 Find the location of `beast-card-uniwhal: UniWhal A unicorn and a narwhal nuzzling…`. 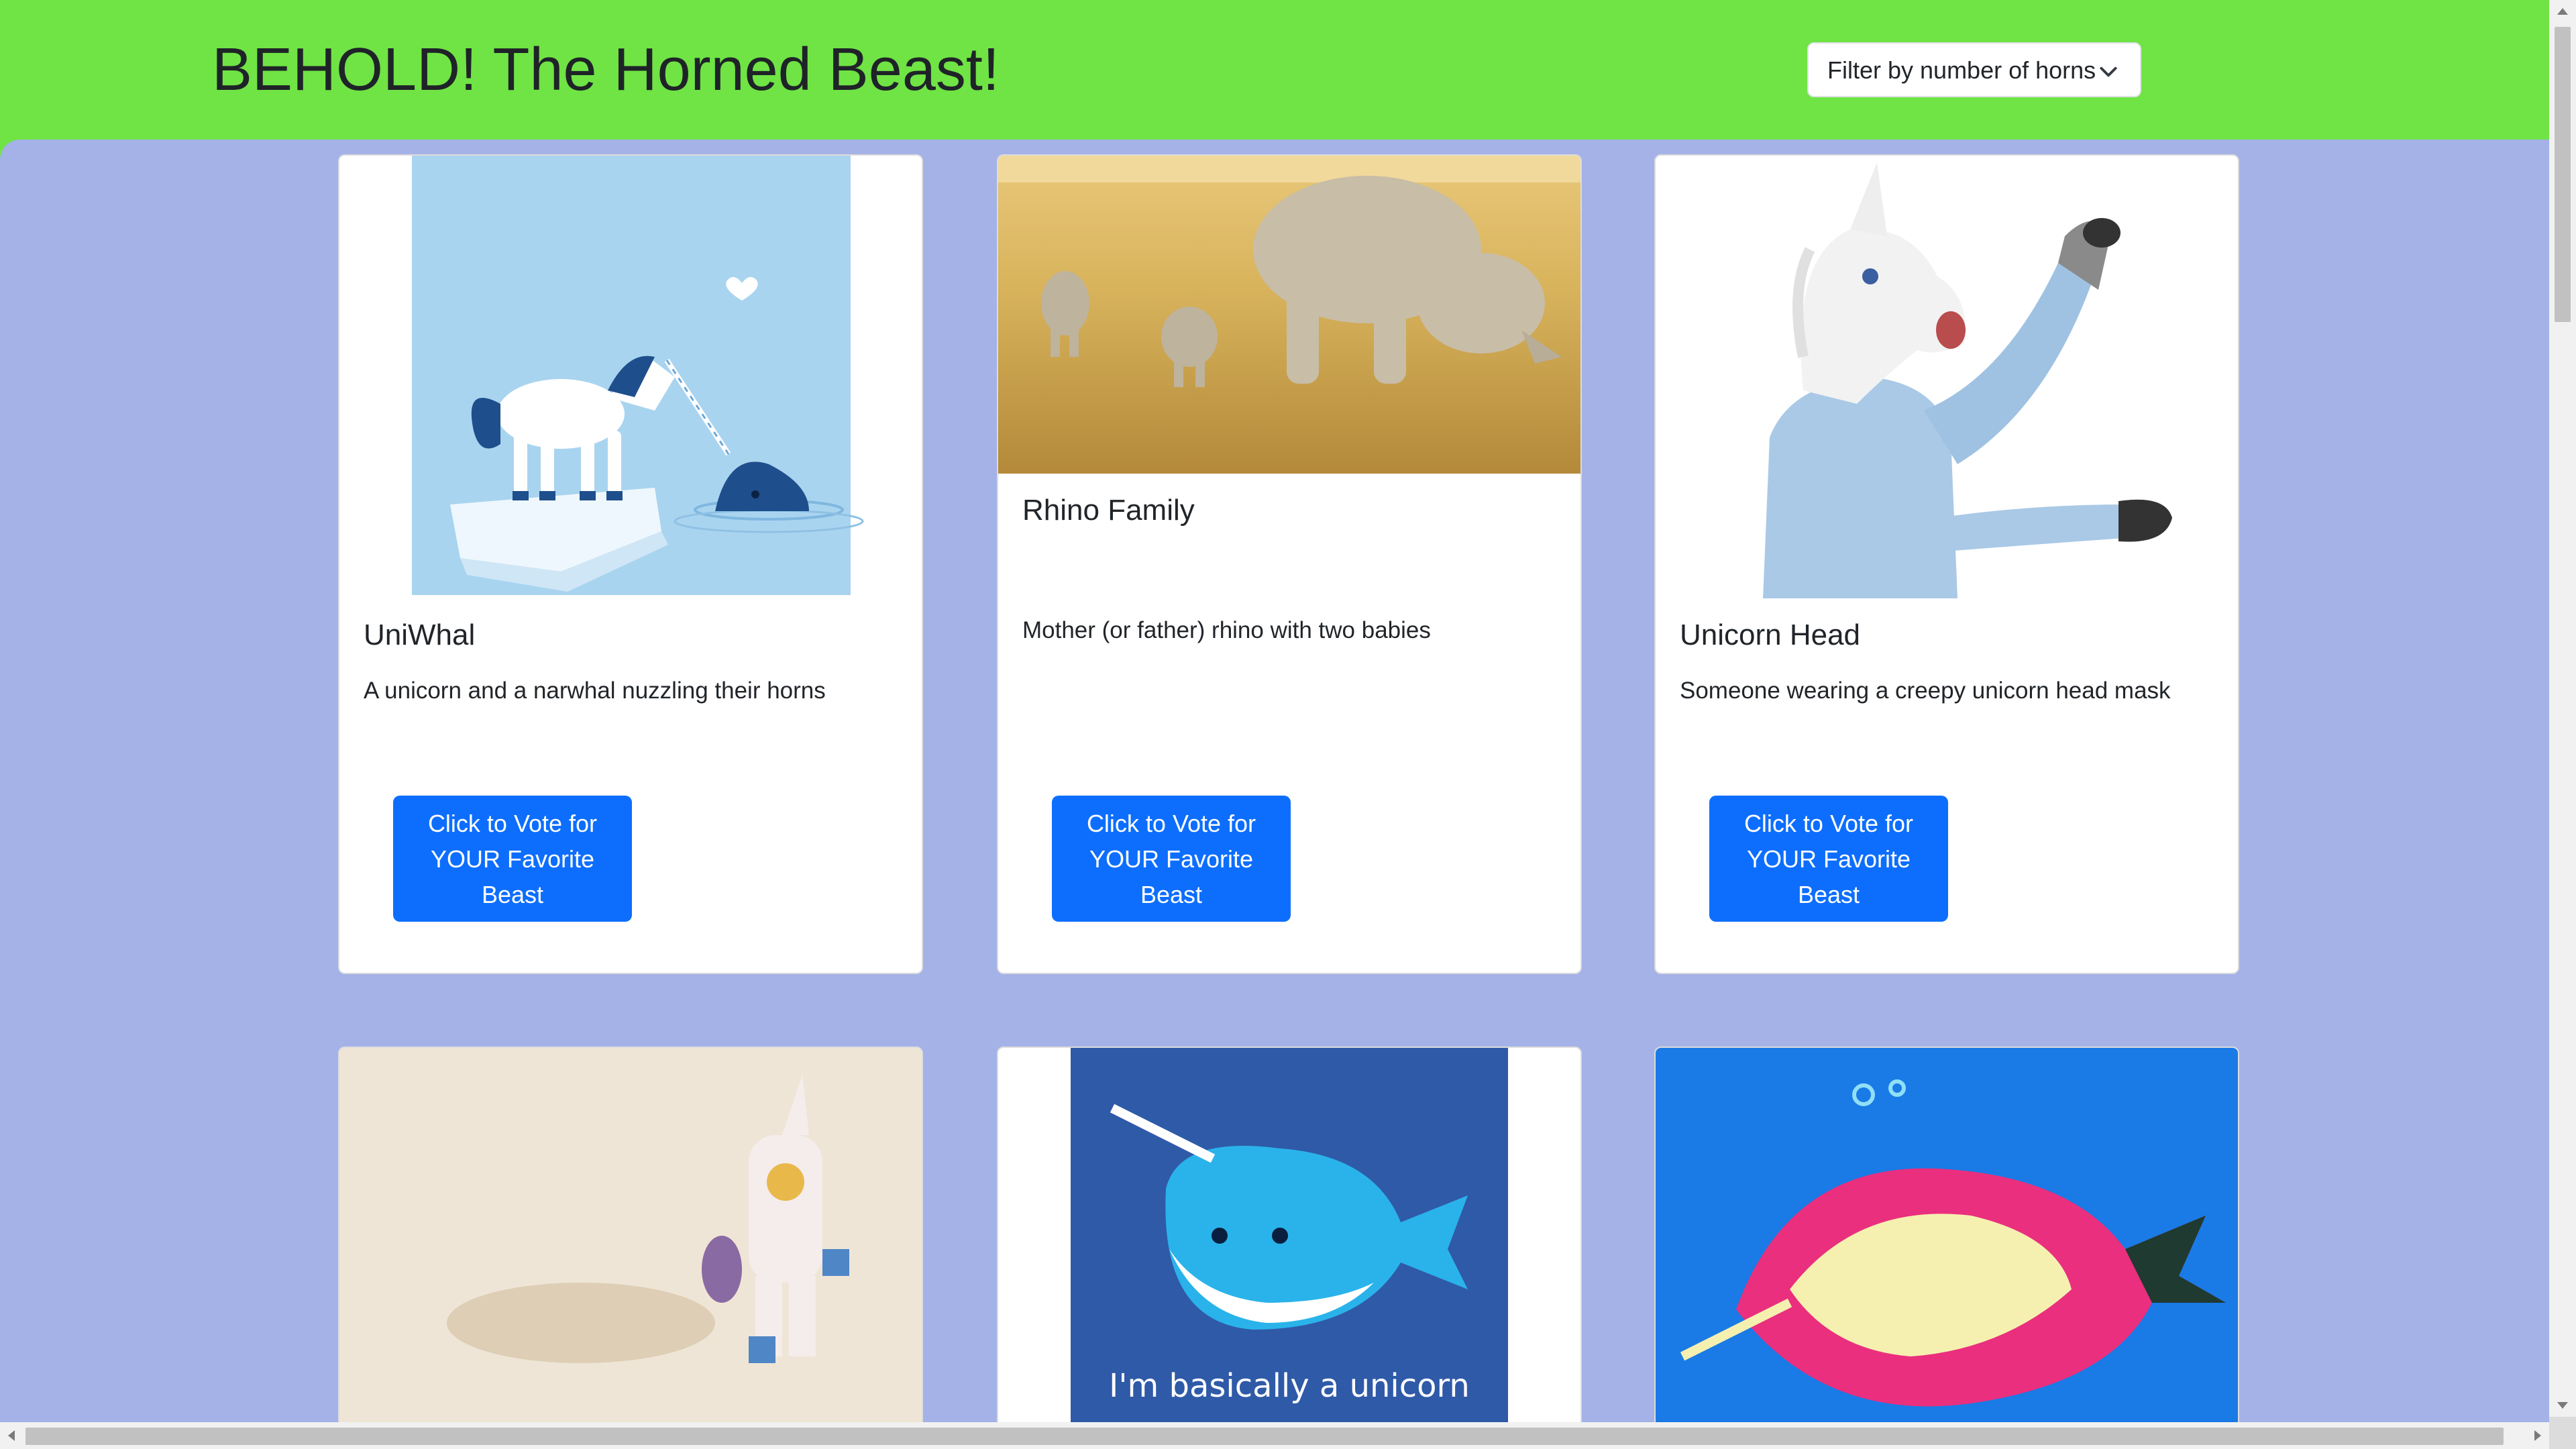

beast-card-uniwhal: UniWhal A unicorn and a narwhal nuzzling… is located at coordinates (630, 564).